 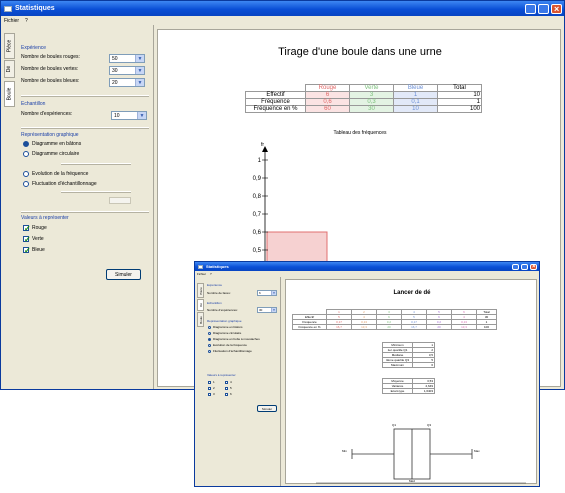 I want to click on cell: 10, so click(x=415, y=109).